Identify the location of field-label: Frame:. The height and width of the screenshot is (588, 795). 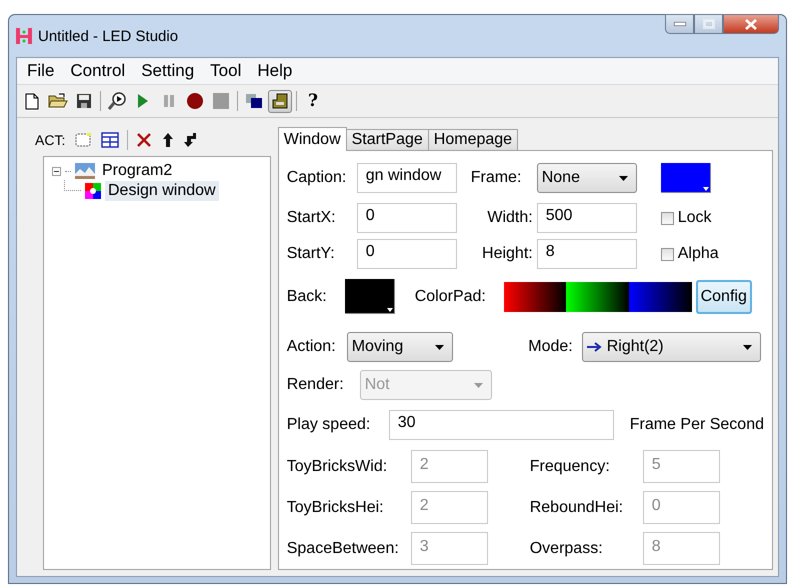
(496, 178).